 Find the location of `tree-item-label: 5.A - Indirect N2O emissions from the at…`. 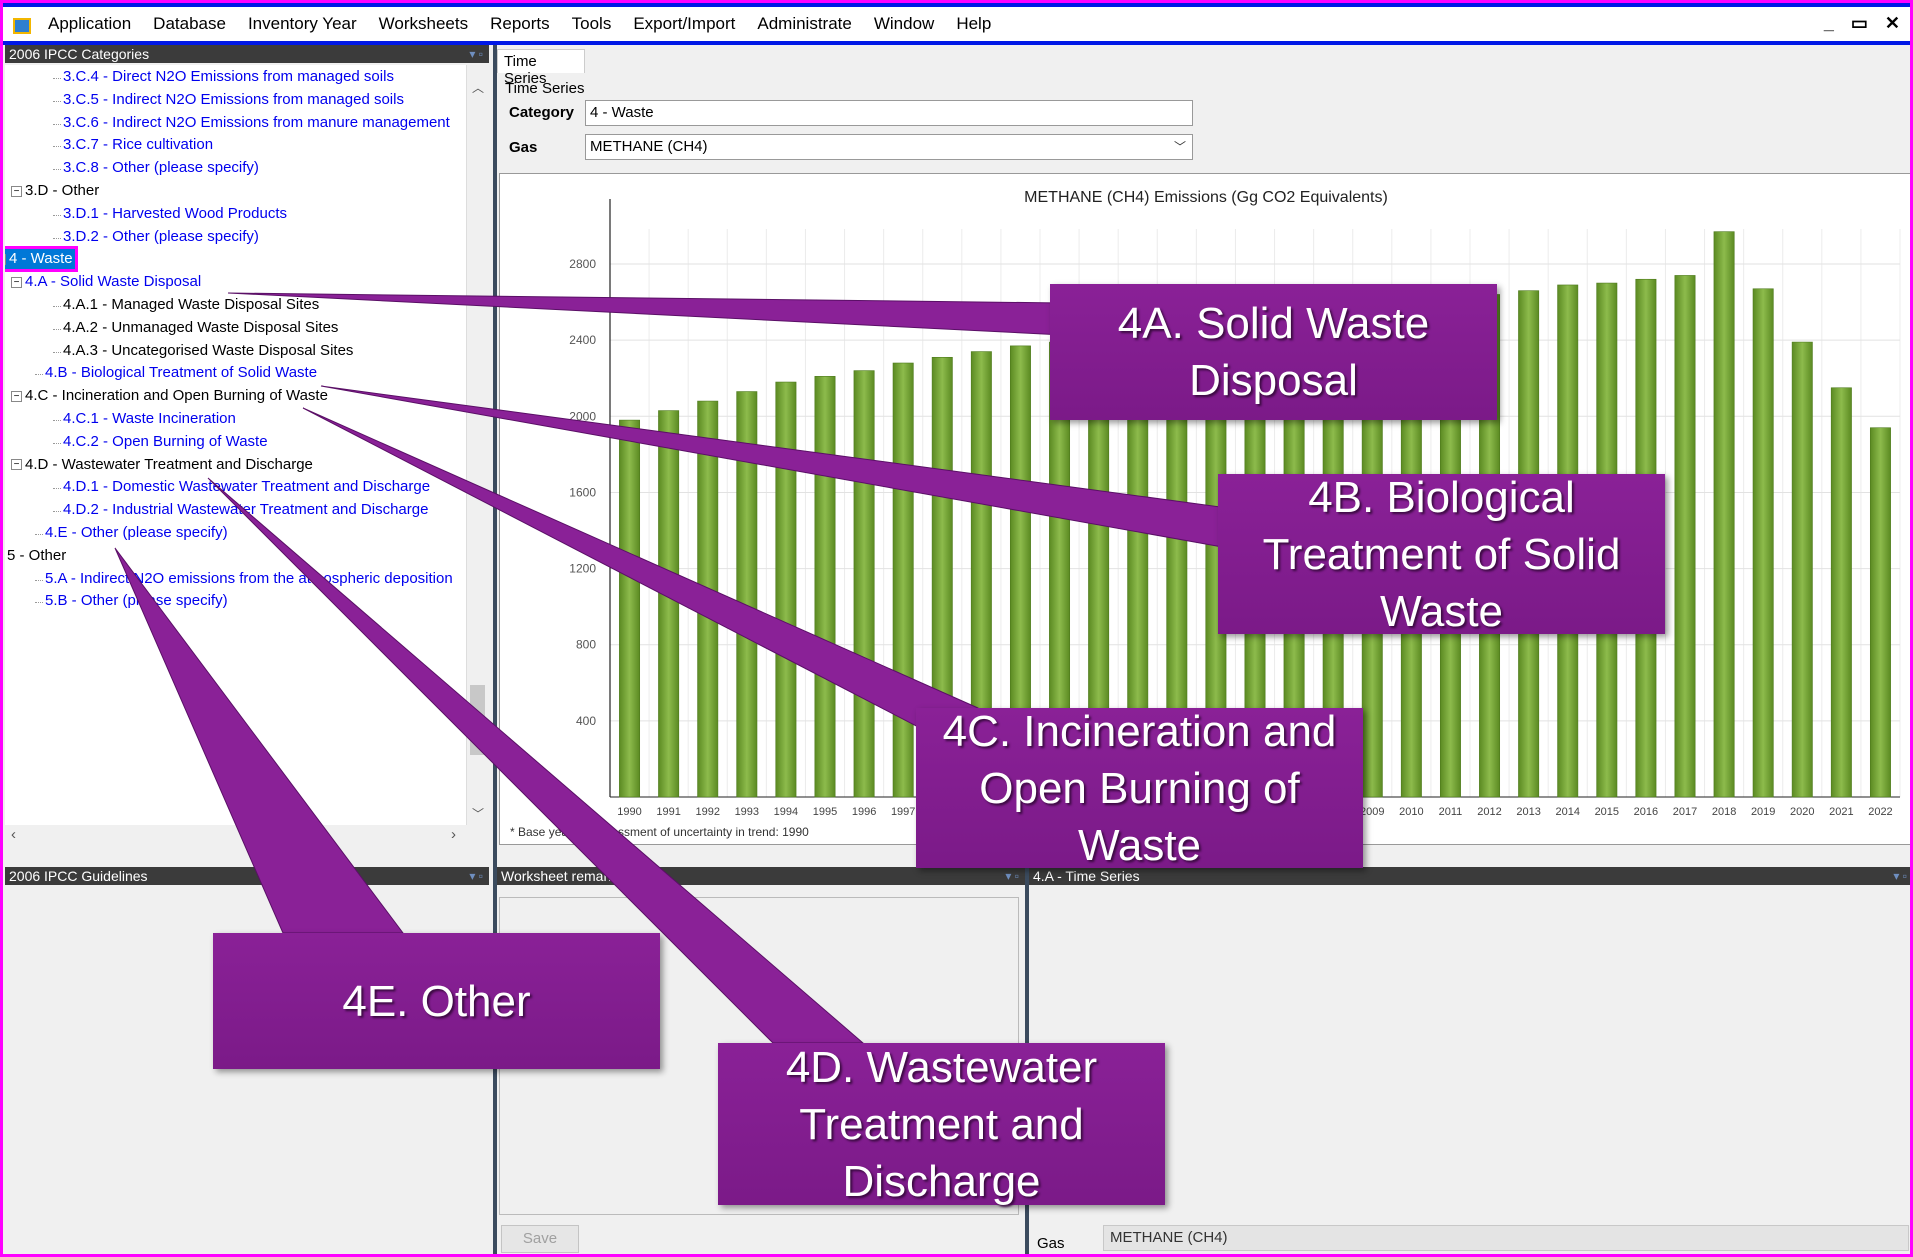

tree-item-label: 5.A - Indirect N2O emissions from the at… is located at coordinates (249, 578).